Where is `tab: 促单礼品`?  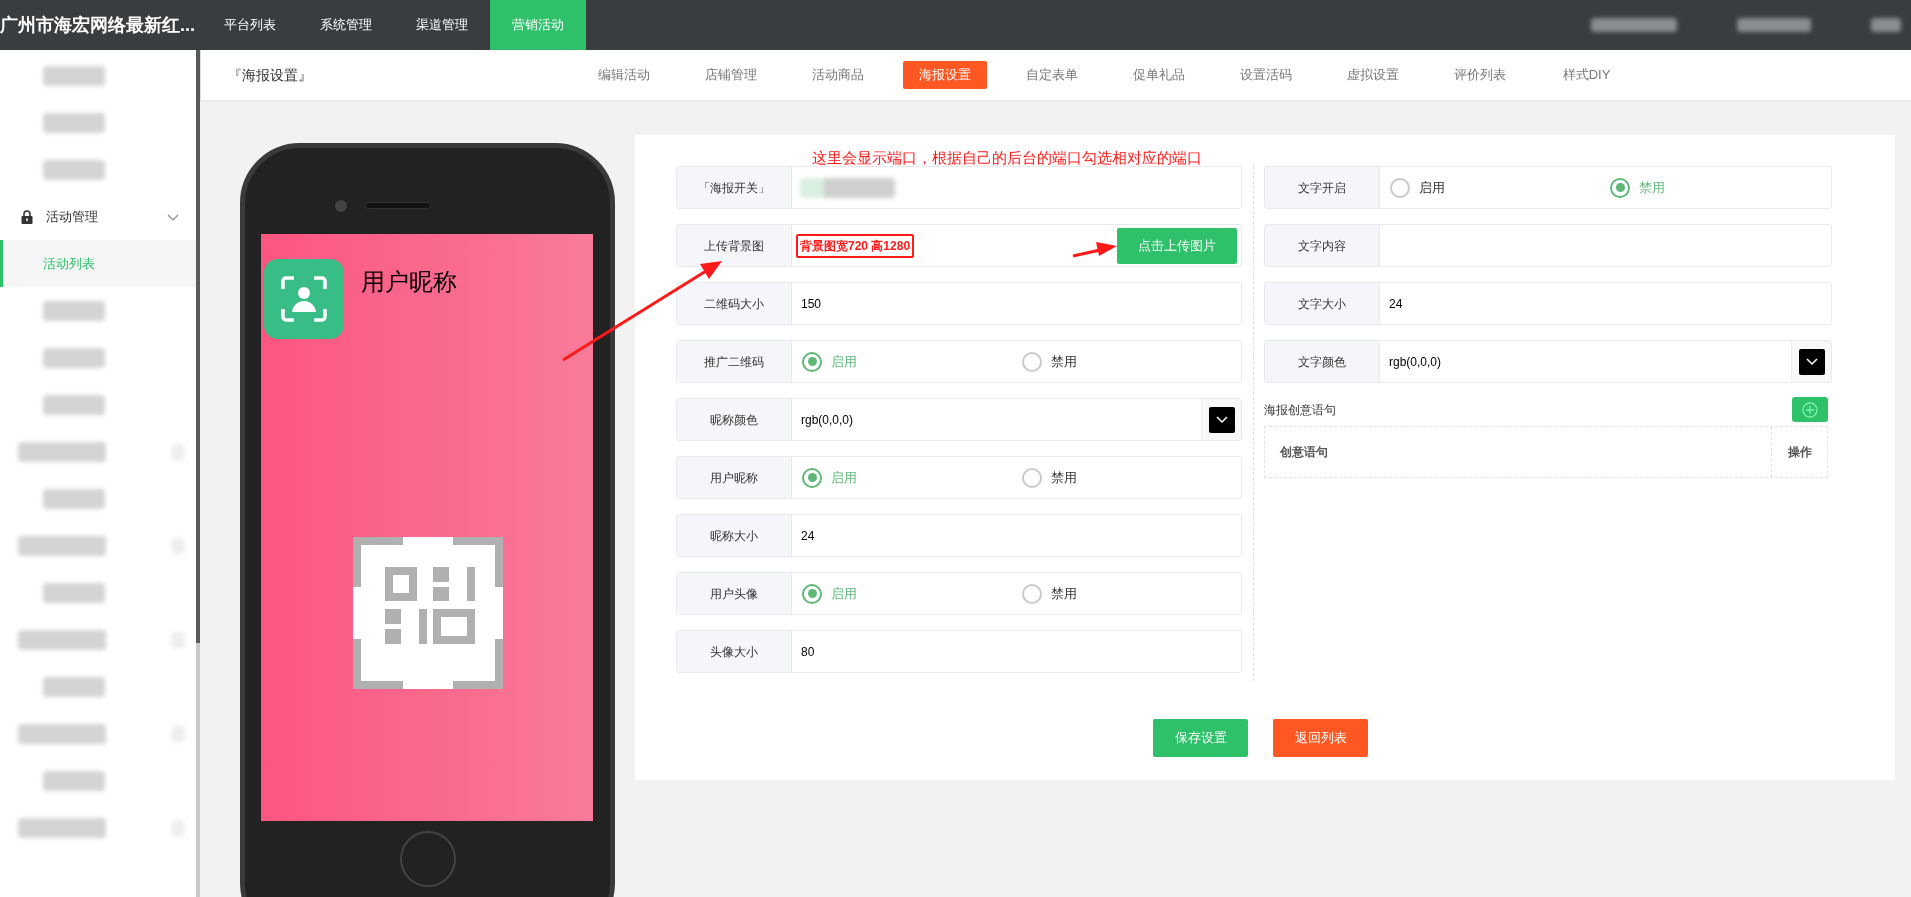
tab: 促单礼品 is located at coordinates (1158, 75).